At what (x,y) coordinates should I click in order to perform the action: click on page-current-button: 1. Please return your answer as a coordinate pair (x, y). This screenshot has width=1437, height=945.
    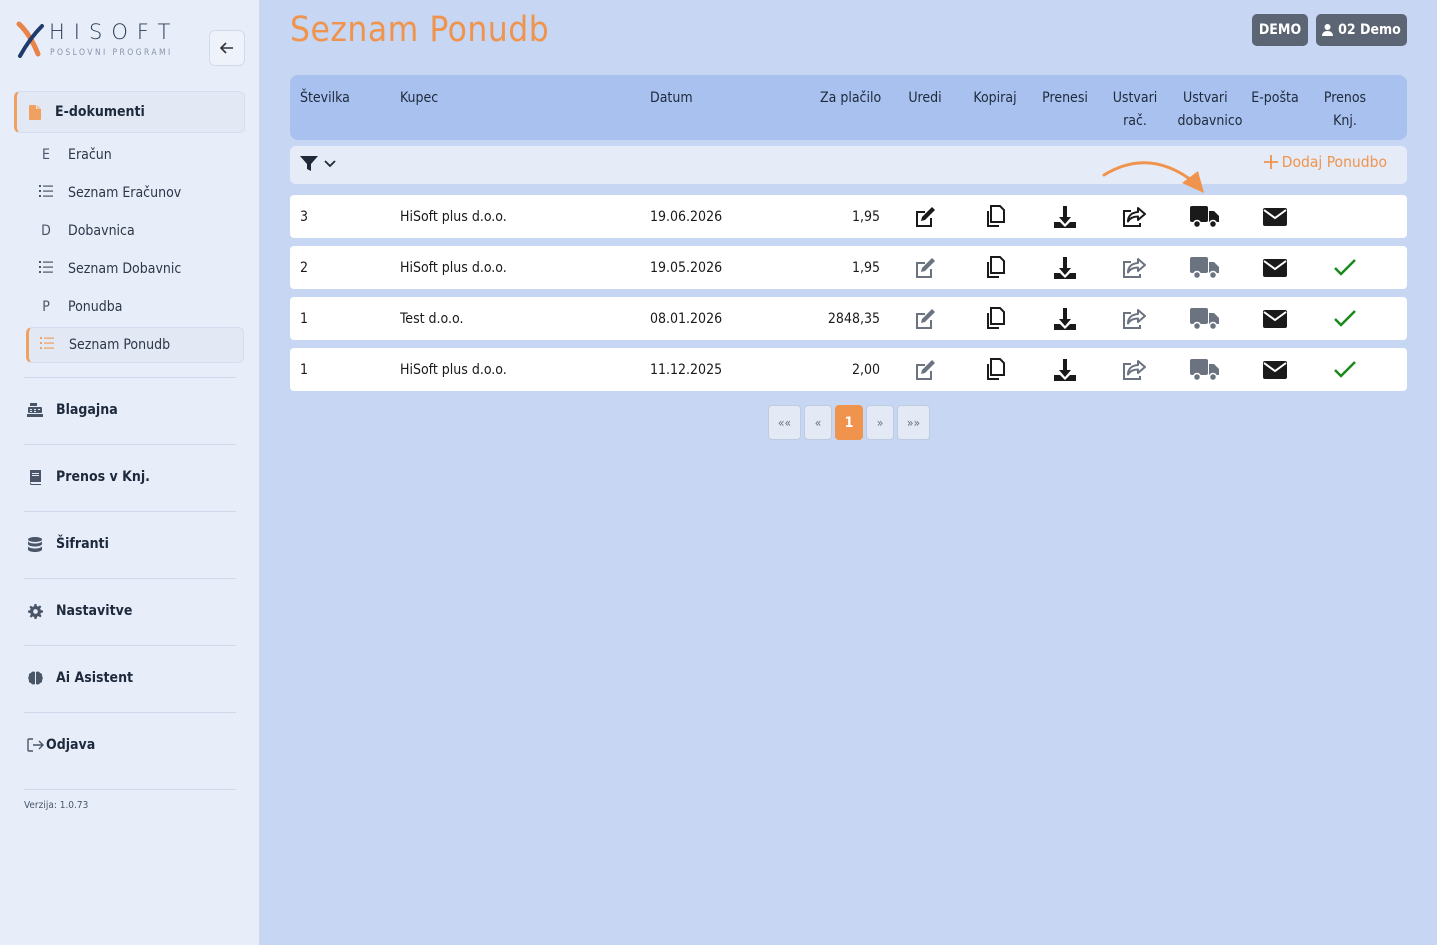
    Looking at the image, I should click on (849, 422).